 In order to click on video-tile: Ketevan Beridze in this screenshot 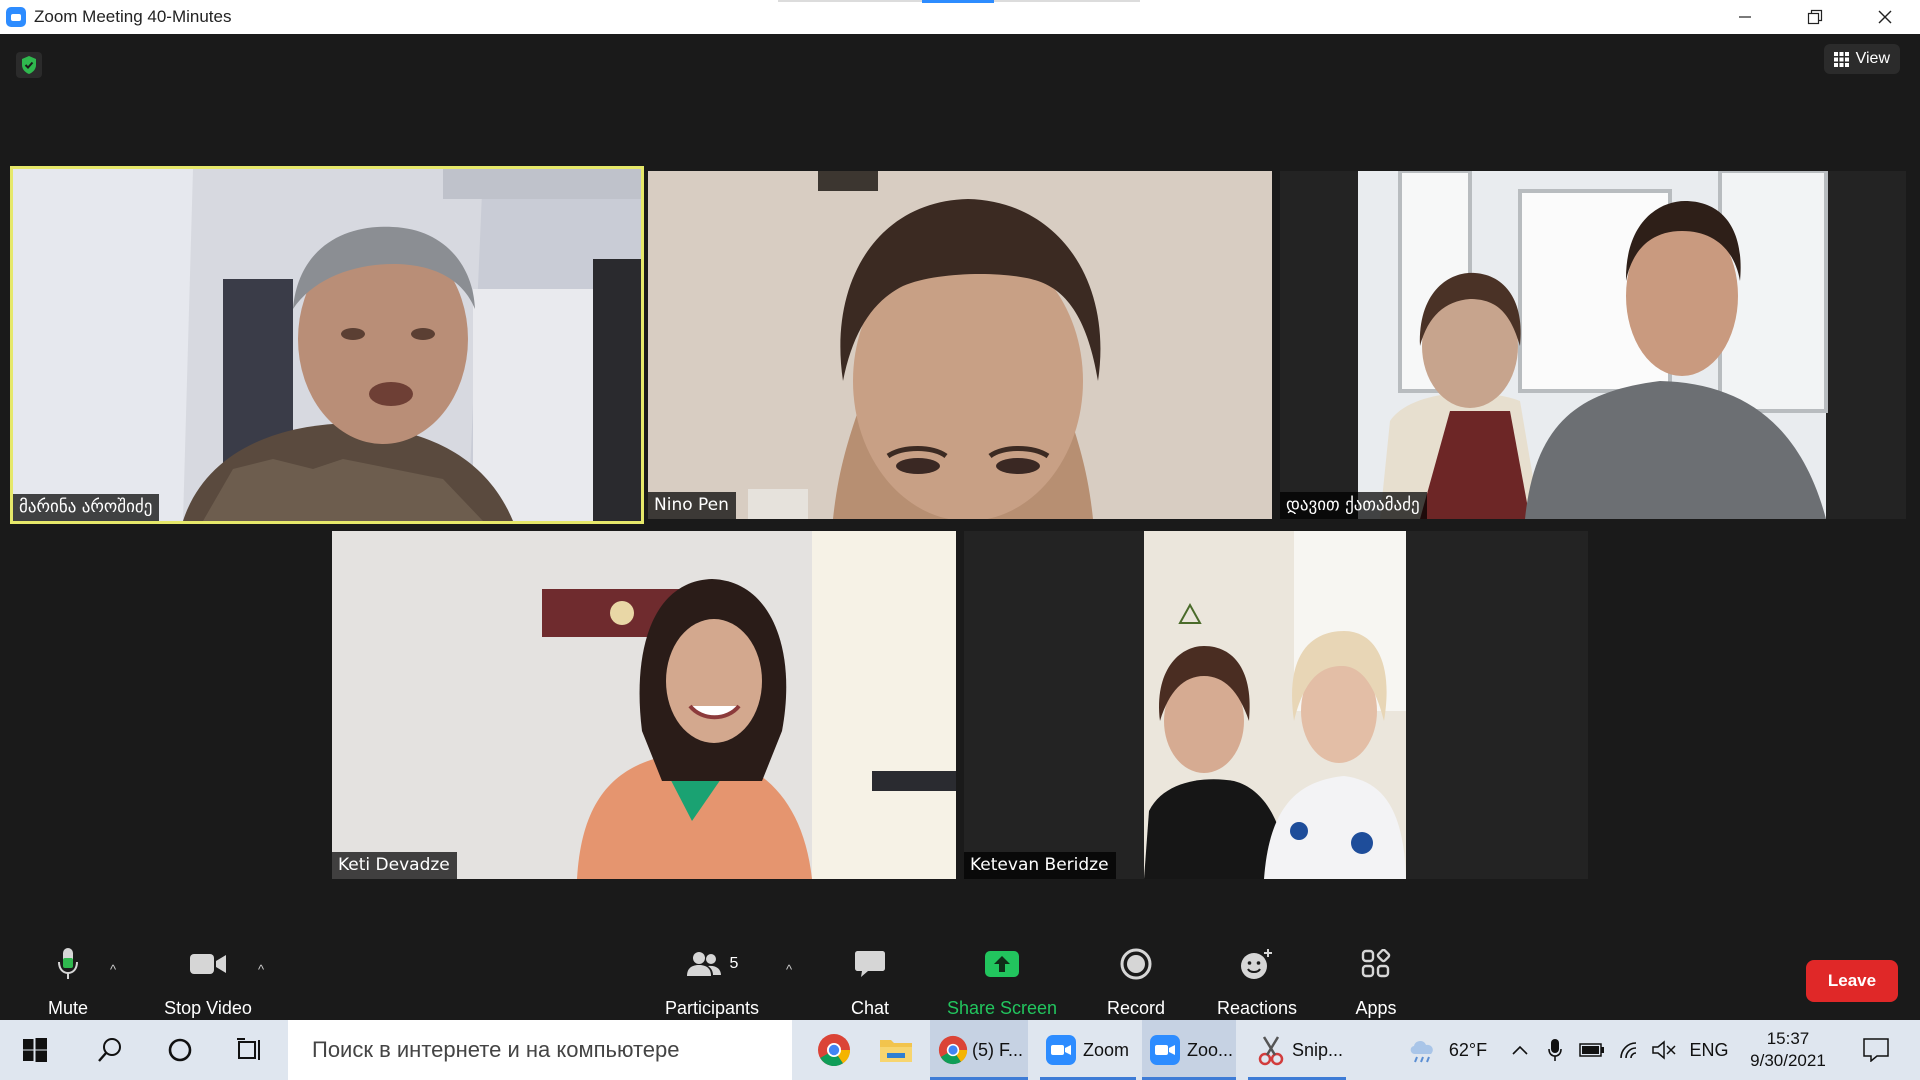, I will do `click(1276, 705)`.